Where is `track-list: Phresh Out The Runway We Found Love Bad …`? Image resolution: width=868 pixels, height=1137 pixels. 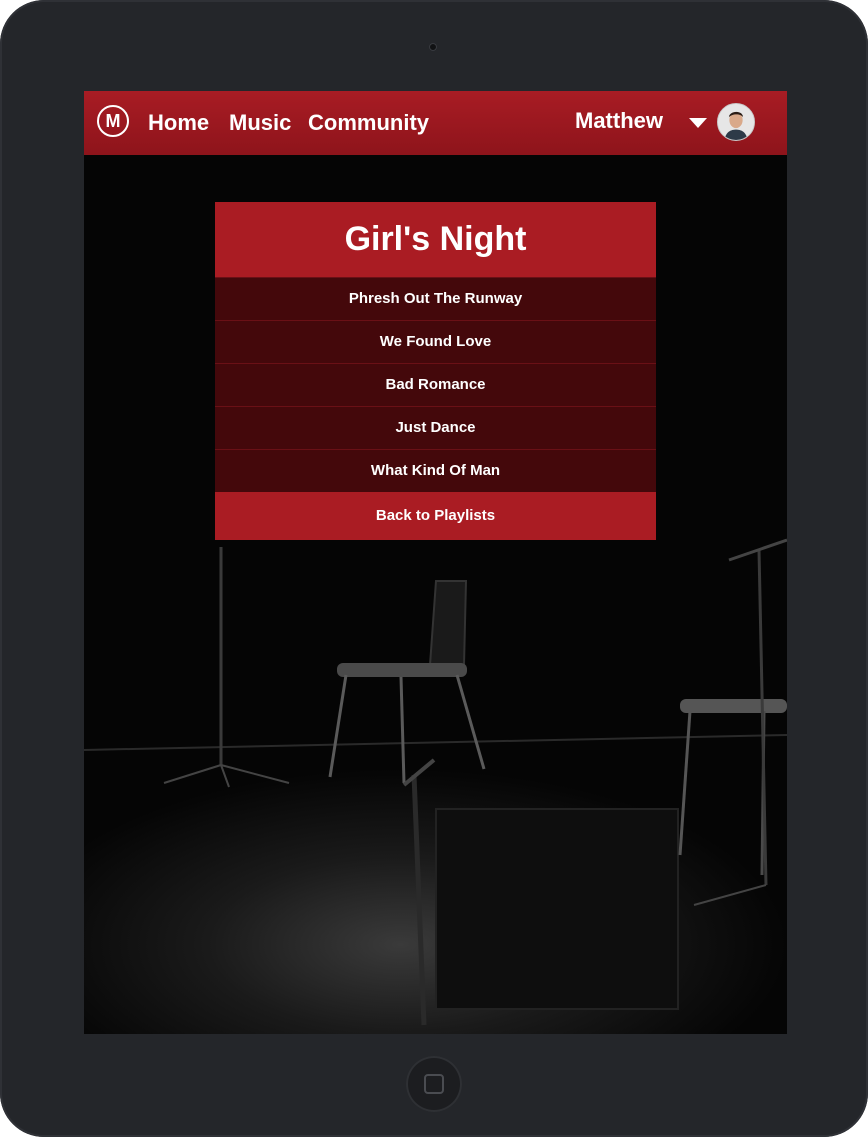
track-list: Phresh Out The Runway We Found Love Bad … is located at coordinates (435, 384).